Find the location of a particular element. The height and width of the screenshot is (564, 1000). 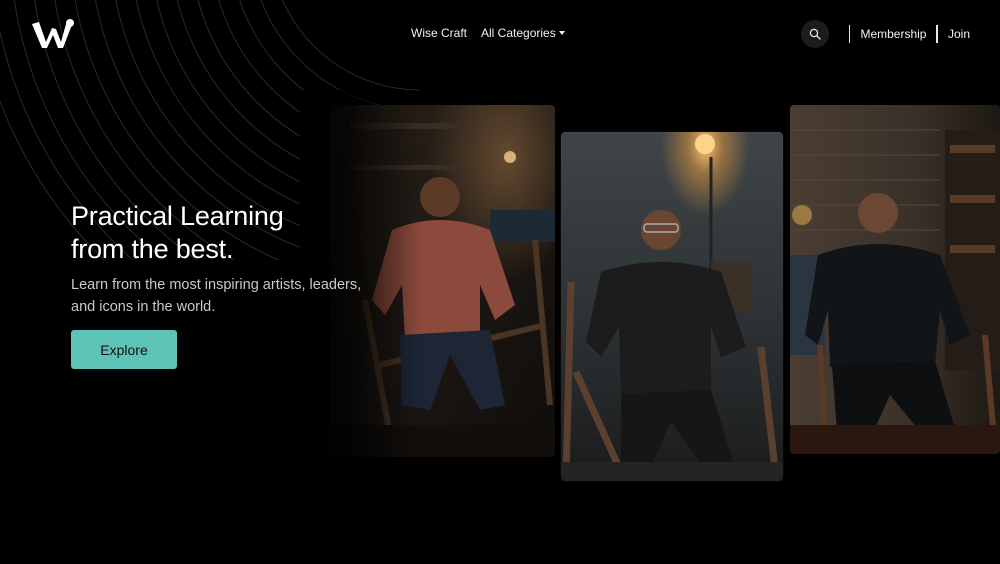

hero-subtitle-line2: and icons in the world. is located at coordinates (143, 307).